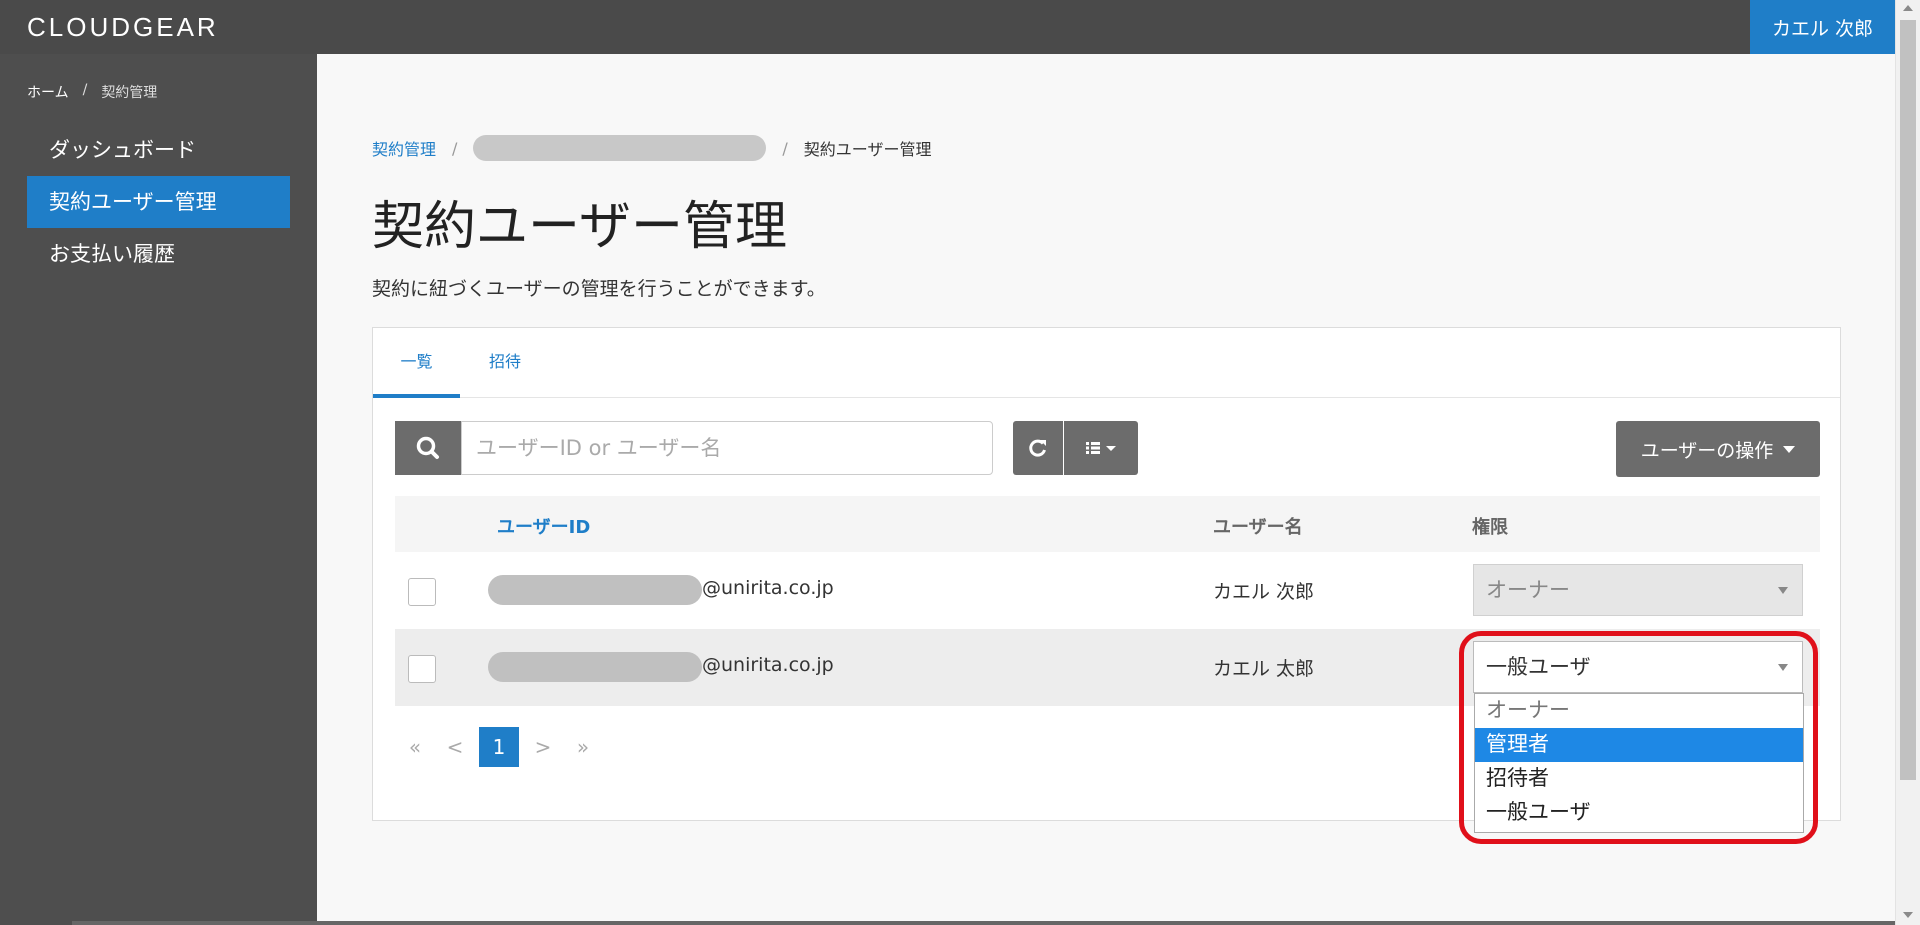 Image resolution: width=1920 pixels, height=925 pixels. Describe the element at coordinates (1639, 711) in the screenshot. I see `role-option-owner: オーナー` at that location.